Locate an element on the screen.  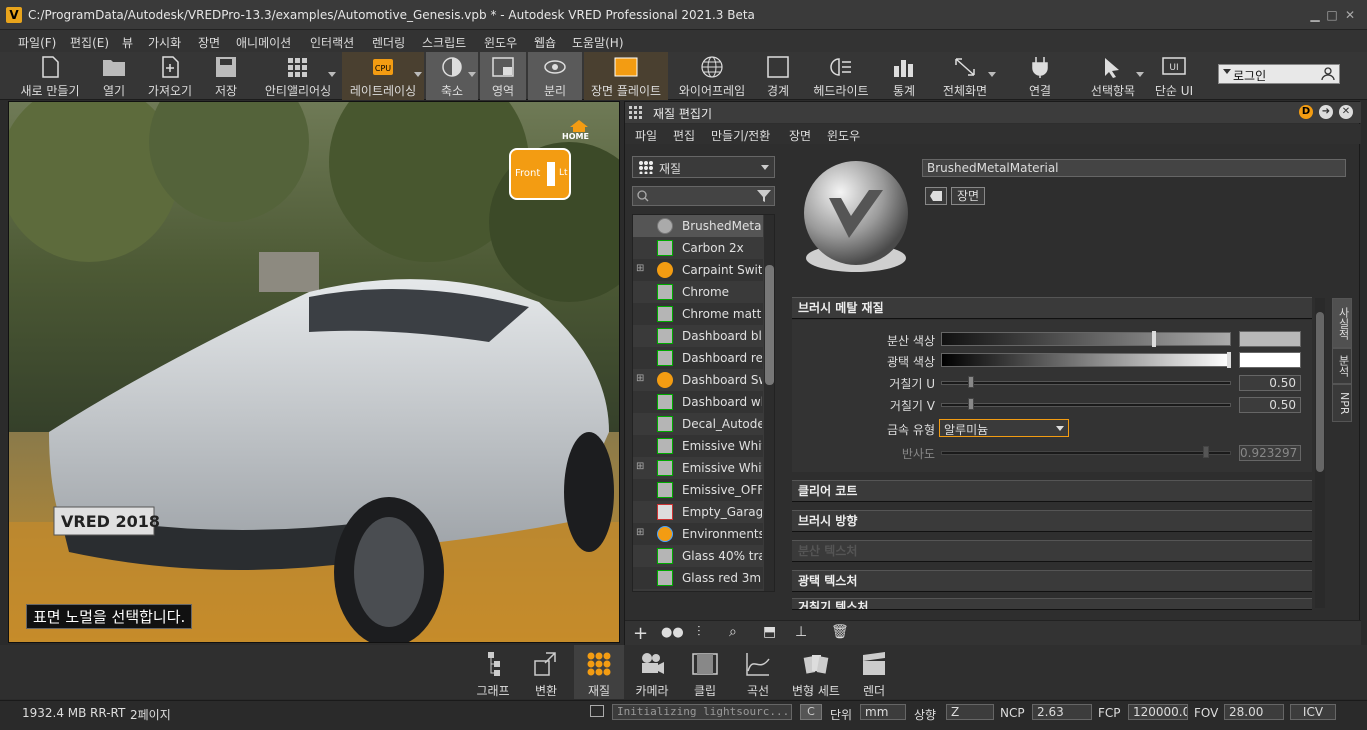
module-variant-sets: 변형 세트 is located at coordinates (816, 672).